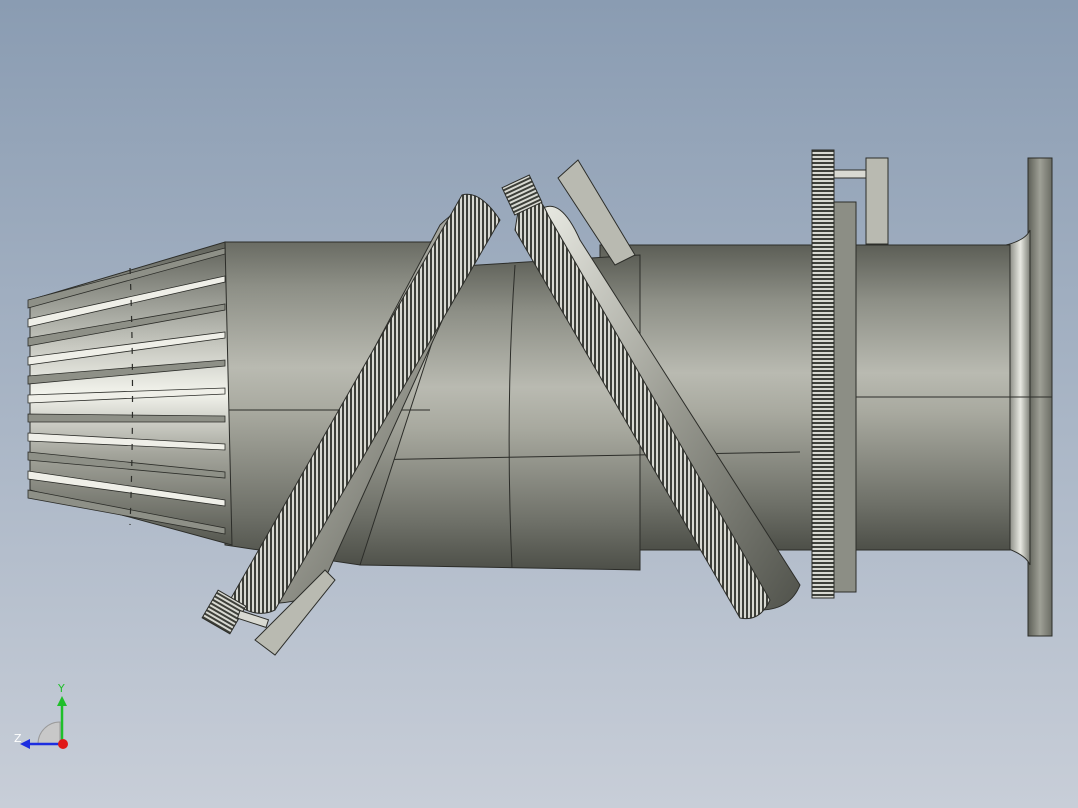  I want to click on z-axis-label: Z, so click(18, 738).